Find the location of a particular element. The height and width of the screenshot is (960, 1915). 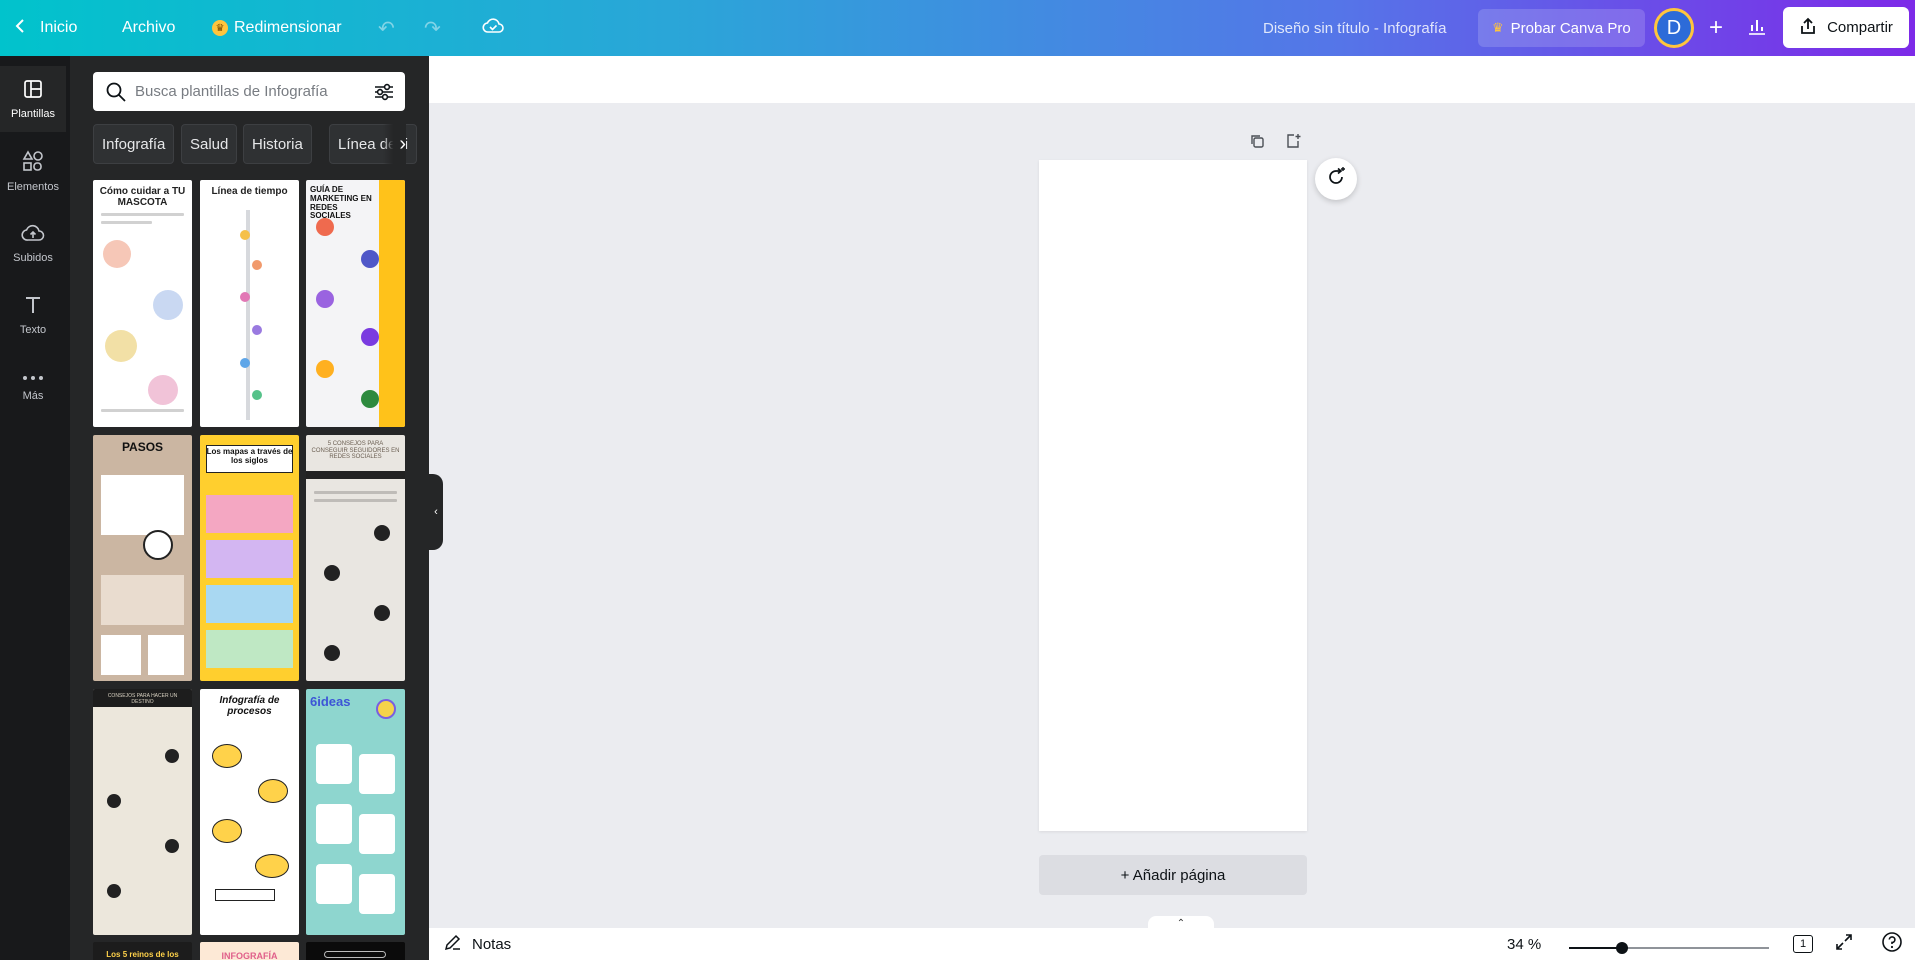

template-title is located at coordinates (355, 945).